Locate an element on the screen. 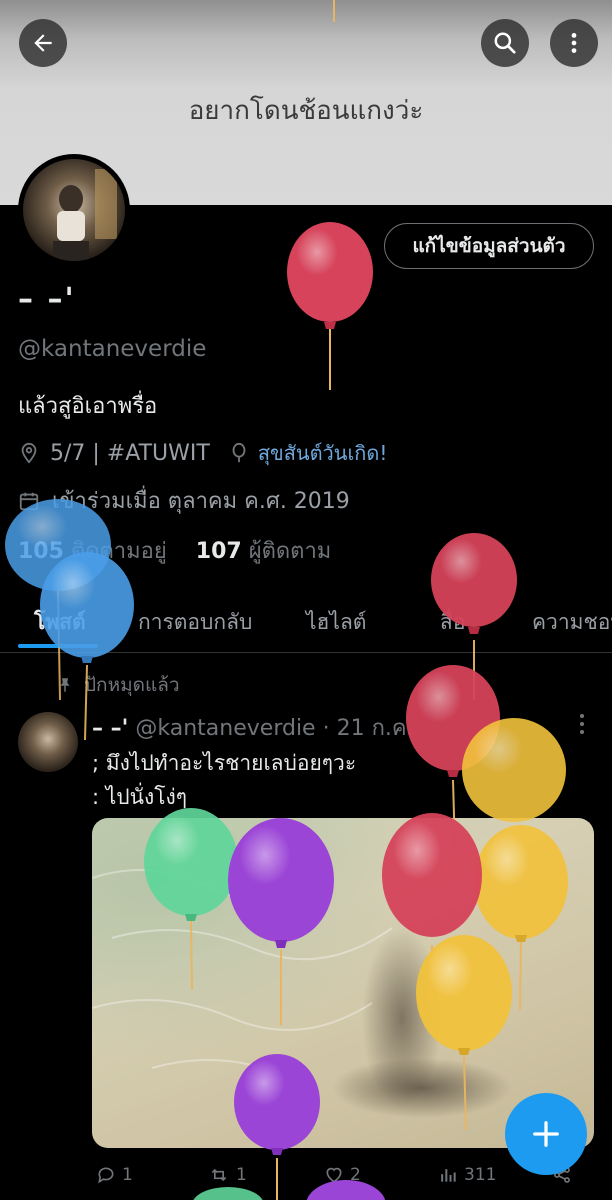  balloon-blue is located at coordinates (87, 646).